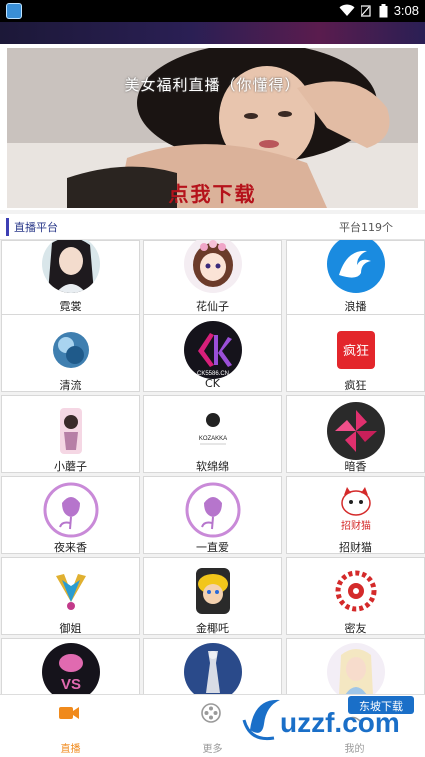 This screenshot has width=425, height=757. I want to click on nav-label: 直播, so click(70, 749).